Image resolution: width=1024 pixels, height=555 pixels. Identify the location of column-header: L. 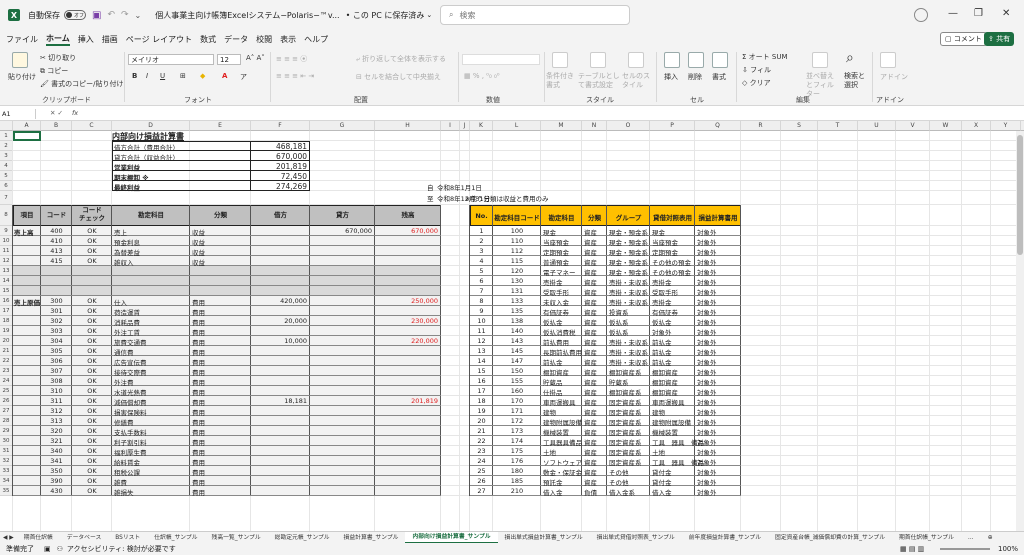
(517, 126).